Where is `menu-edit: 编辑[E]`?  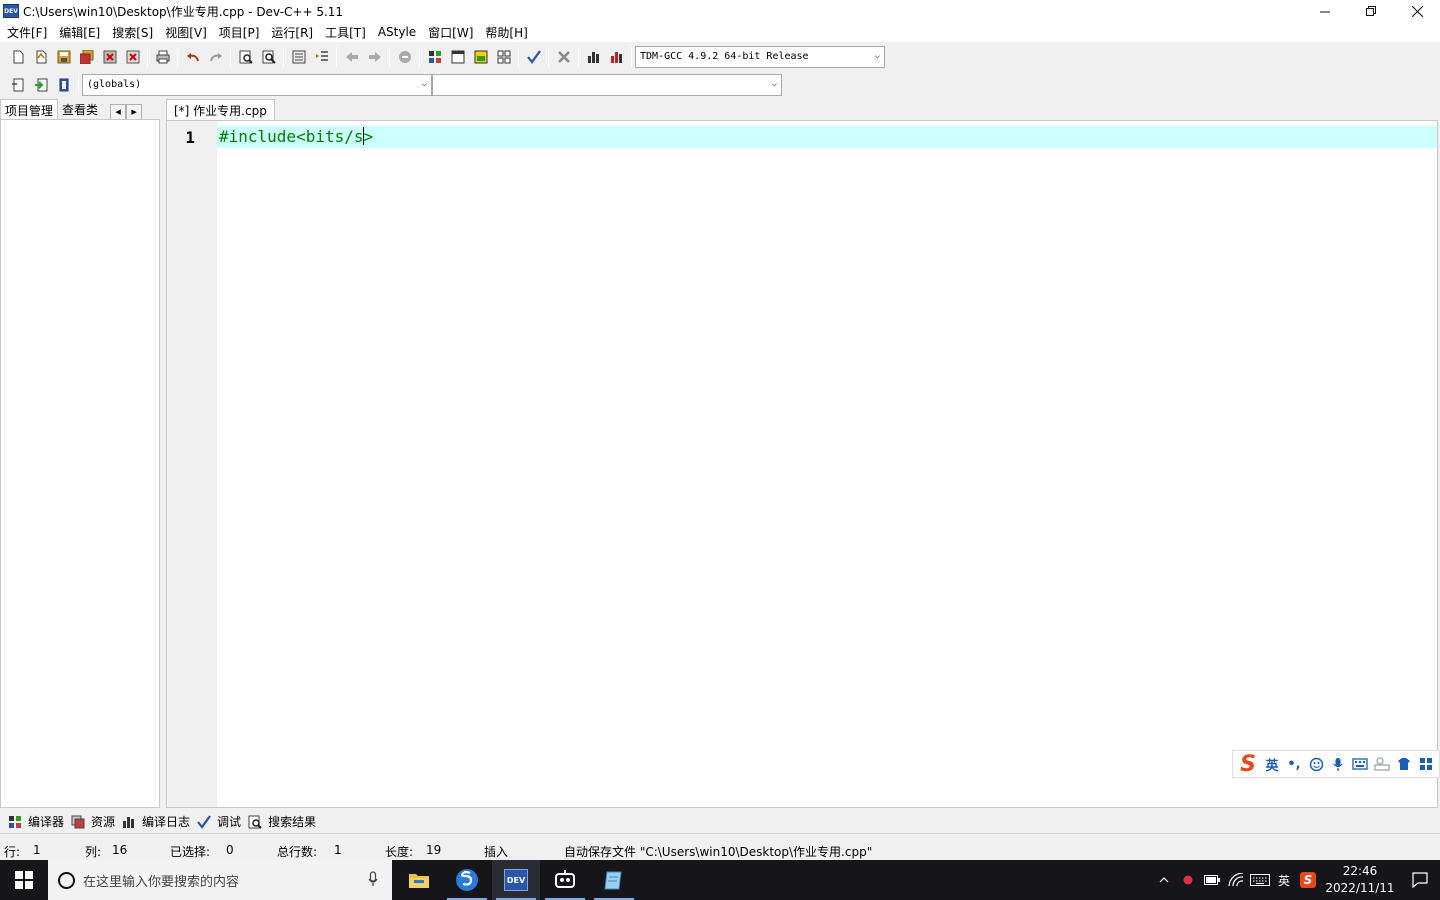 menu-edit: 编辑[E] is located at coordinates (80, 32).